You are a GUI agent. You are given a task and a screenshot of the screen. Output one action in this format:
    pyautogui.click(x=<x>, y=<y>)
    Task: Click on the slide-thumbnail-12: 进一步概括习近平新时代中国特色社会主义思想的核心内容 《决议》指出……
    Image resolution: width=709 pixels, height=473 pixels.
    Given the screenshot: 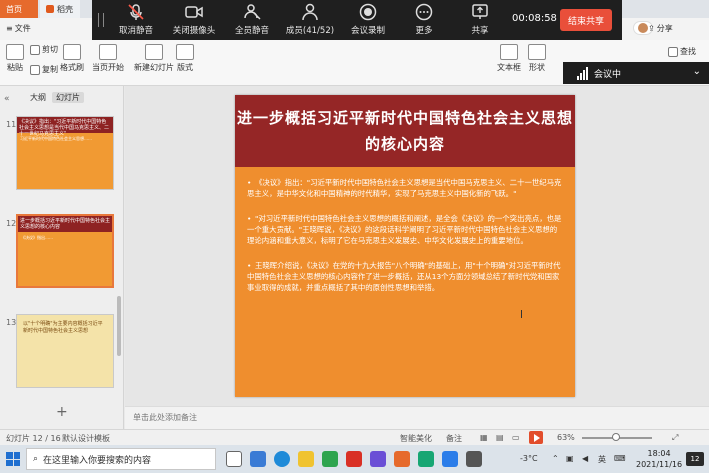 What is the action you would take?
    pyautogui.click(x=65, y=251)
    